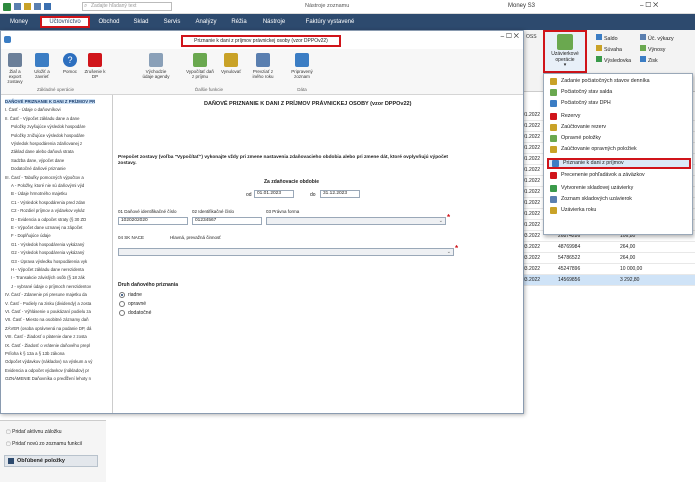 This screenshot has height=482, width=695. What do you see at coordinates (607, 38) in the screenshot?
I see `saldo-button: Saldo` at bounding box center [607, 38].